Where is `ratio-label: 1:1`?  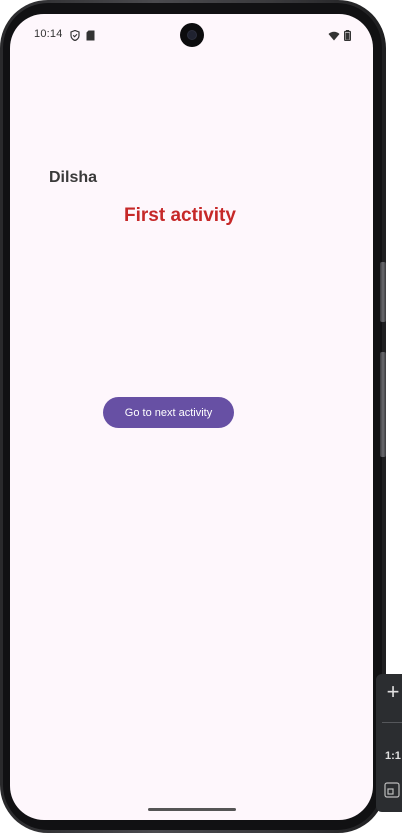
ratio-label: 1:1 is located at coordinates (393, 756).